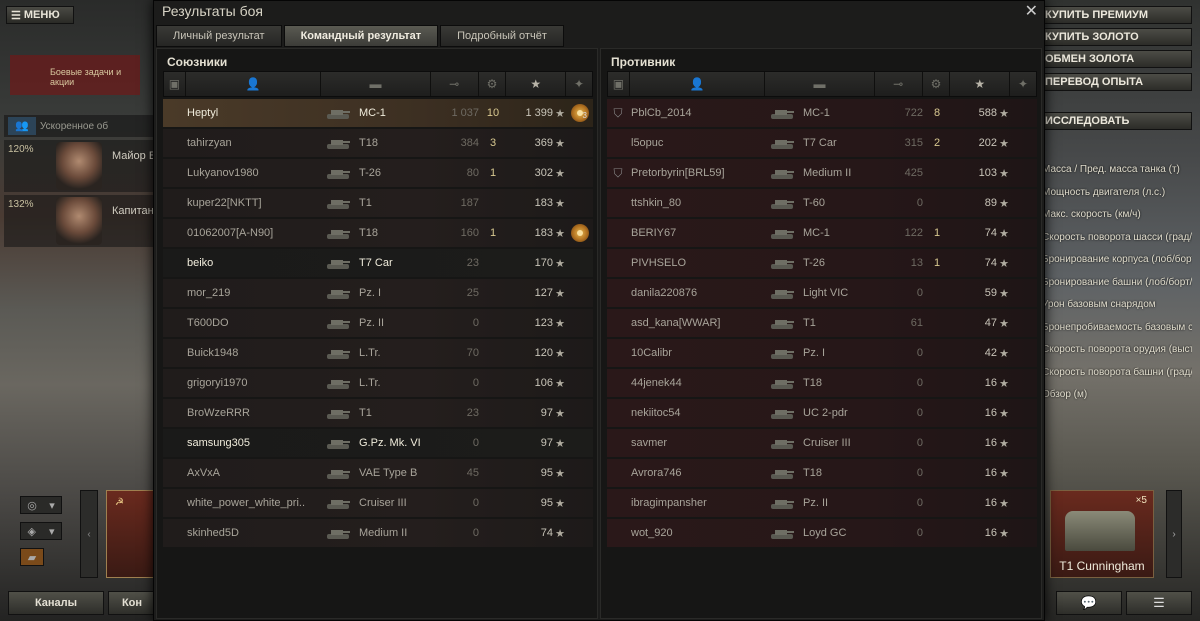 This screenshot has width=1200, height=621. Describe the element at coordinates (40, 15) in the screenshot. I see `menu-button: ☰ МЕНЮ` at that location.